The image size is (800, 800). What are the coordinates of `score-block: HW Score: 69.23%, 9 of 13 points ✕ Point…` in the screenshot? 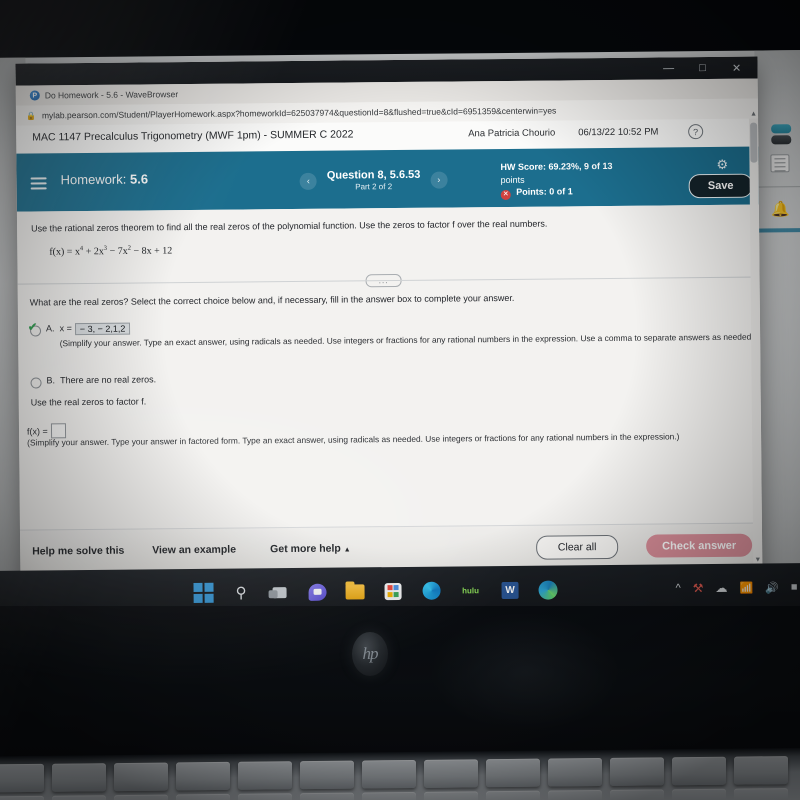 It's located at (556, 180).